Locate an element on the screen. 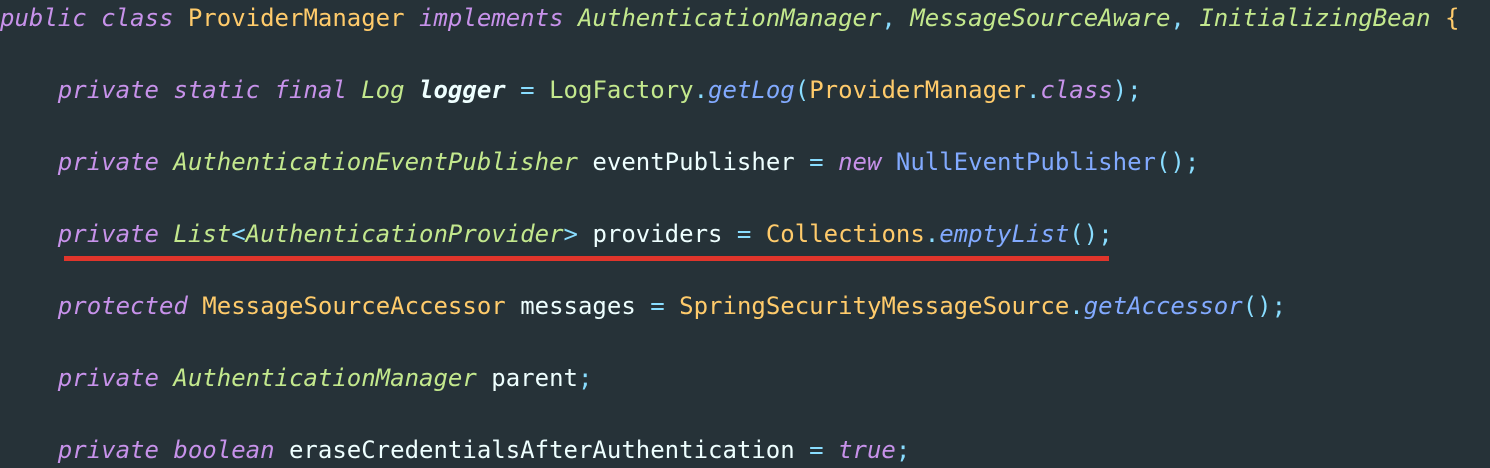 Image resolution: width=1490 pixels, height=468 pixels. code-token: new is located at coordinates (867, 162).